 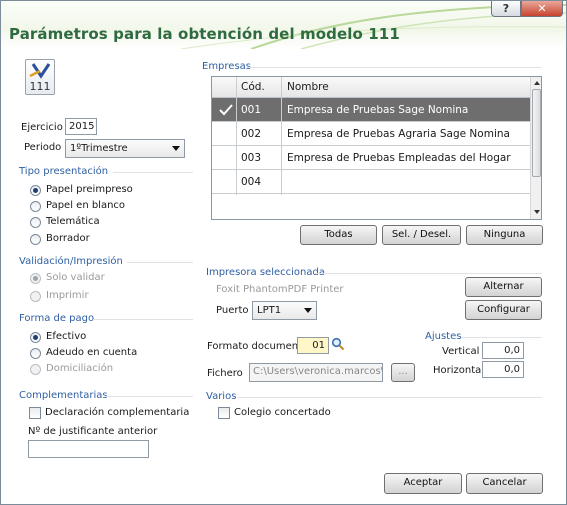 I want to click on modelo-111-logo: 111, so click(x=40, y=77).